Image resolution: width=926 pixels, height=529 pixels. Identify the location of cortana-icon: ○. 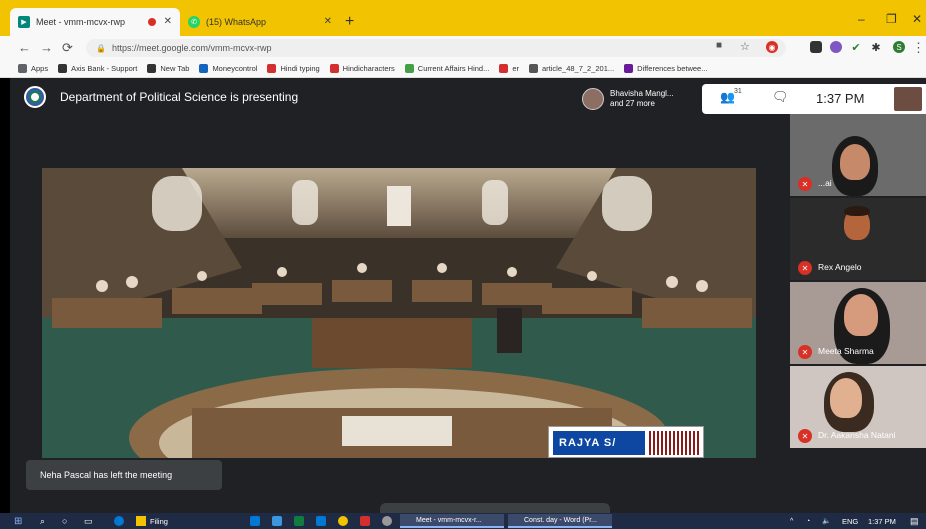
(64, 521).